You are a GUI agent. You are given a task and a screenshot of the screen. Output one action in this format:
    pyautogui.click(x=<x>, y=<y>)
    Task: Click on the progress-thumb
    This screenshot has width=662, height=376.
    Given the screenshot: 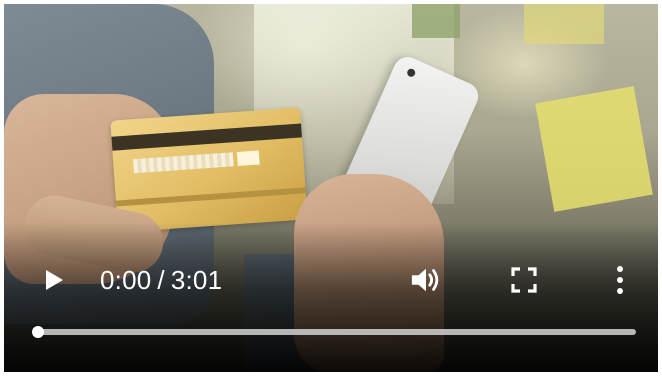 What is the action you would take?
    pyautogui.click(x=38, y=332)
    